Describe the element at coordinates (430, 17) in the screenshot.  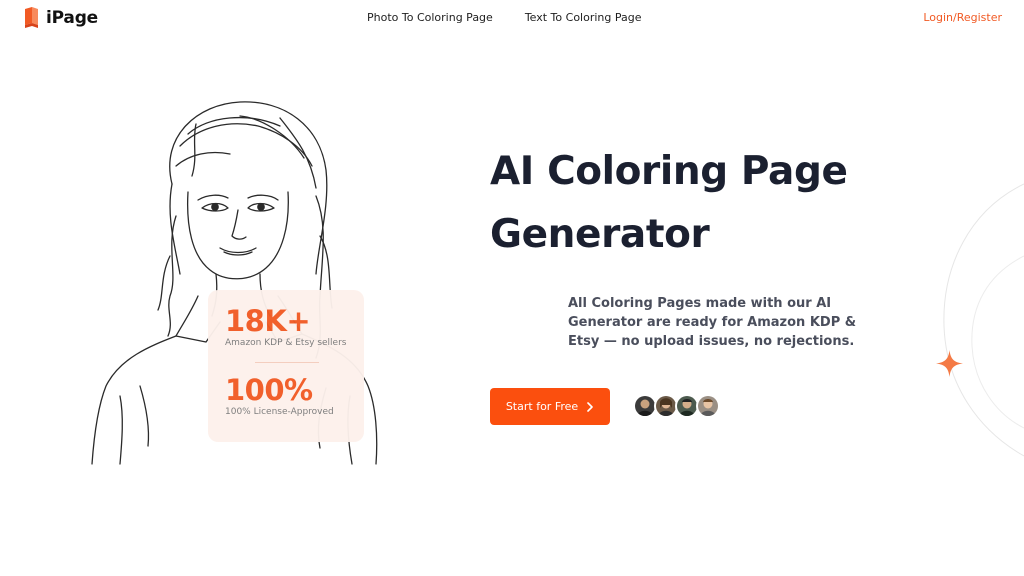
I see `nav-photo-to-coloring: Photo To Coloring Page` at that location.